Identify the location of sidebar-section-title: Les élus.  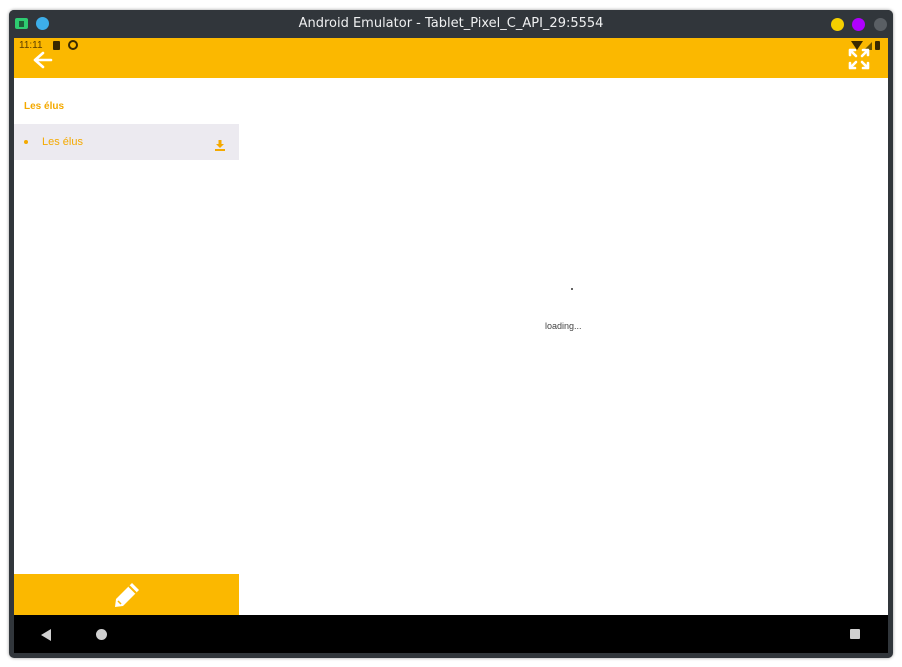
(44, 106).